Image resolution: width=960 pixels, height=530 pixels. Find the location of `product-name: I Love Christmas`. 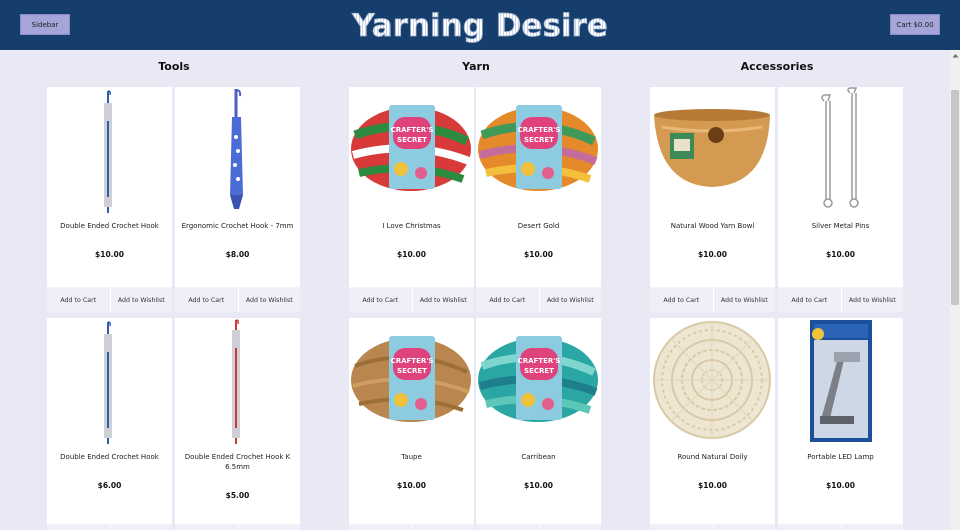

product-name: I Love Christmas is located at coordinates (411, 226).